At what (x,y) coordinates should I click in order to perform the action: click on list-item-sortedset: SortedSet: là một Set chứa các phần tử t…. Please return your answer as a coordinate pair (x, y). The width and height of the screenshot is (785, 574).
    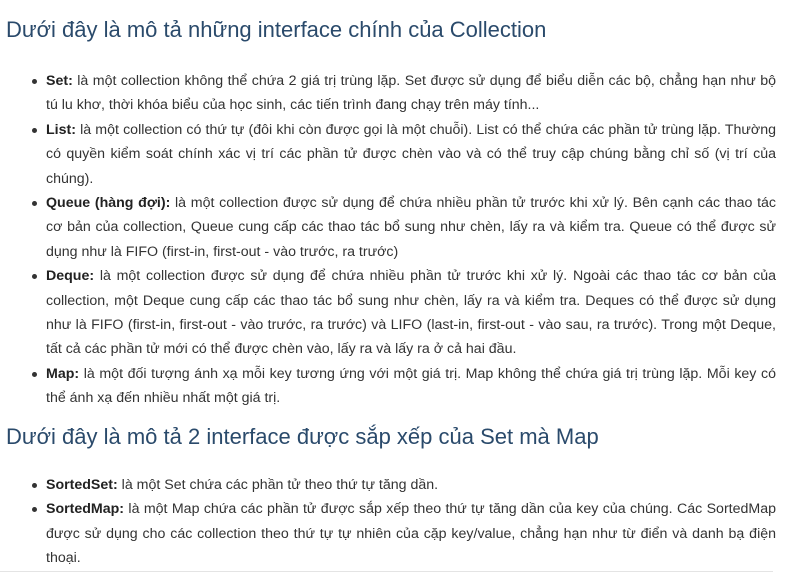
    Looking at the image, I should click on (404, 485).